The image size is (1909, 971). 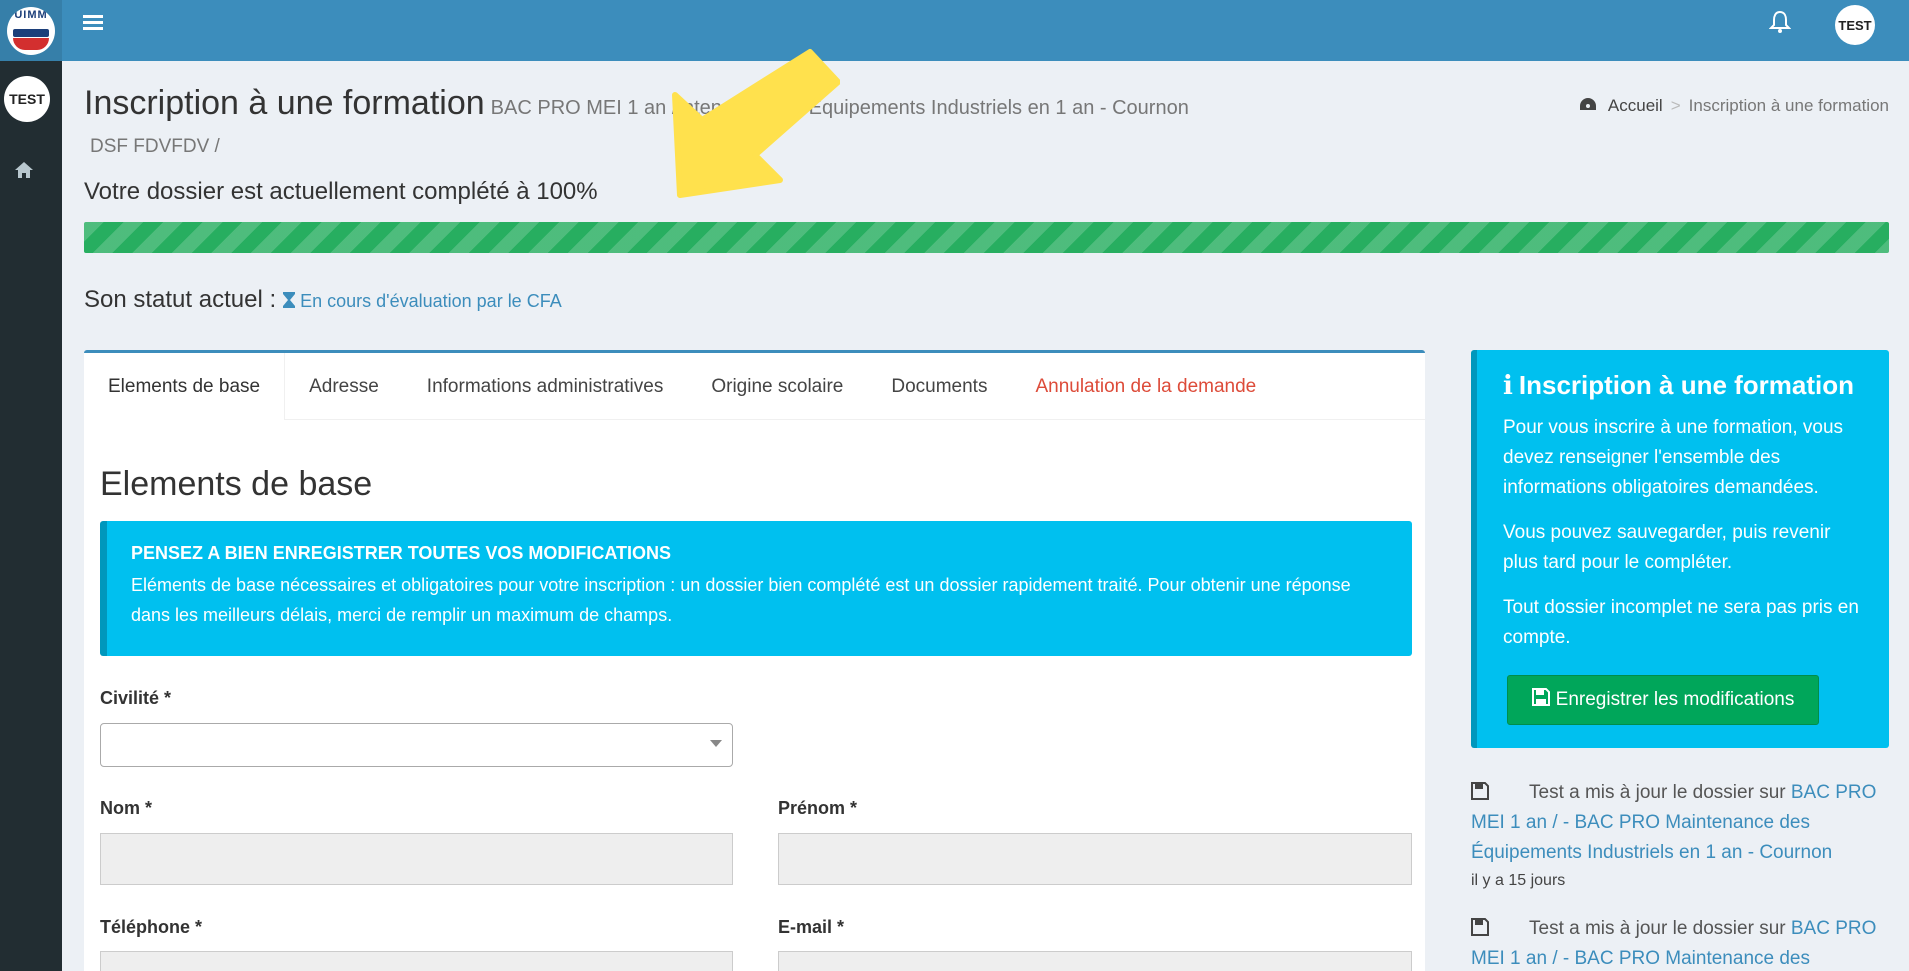 I want to click on civilite-select, so click(x=416, y=745).